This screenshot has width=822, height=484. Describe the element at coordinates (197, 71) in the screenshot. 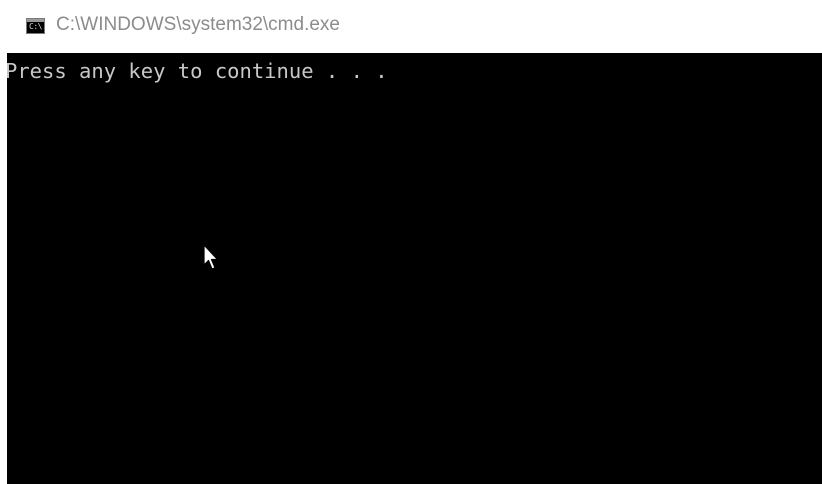

I see `console-output-line: Press any key to continue . . .` at that location.